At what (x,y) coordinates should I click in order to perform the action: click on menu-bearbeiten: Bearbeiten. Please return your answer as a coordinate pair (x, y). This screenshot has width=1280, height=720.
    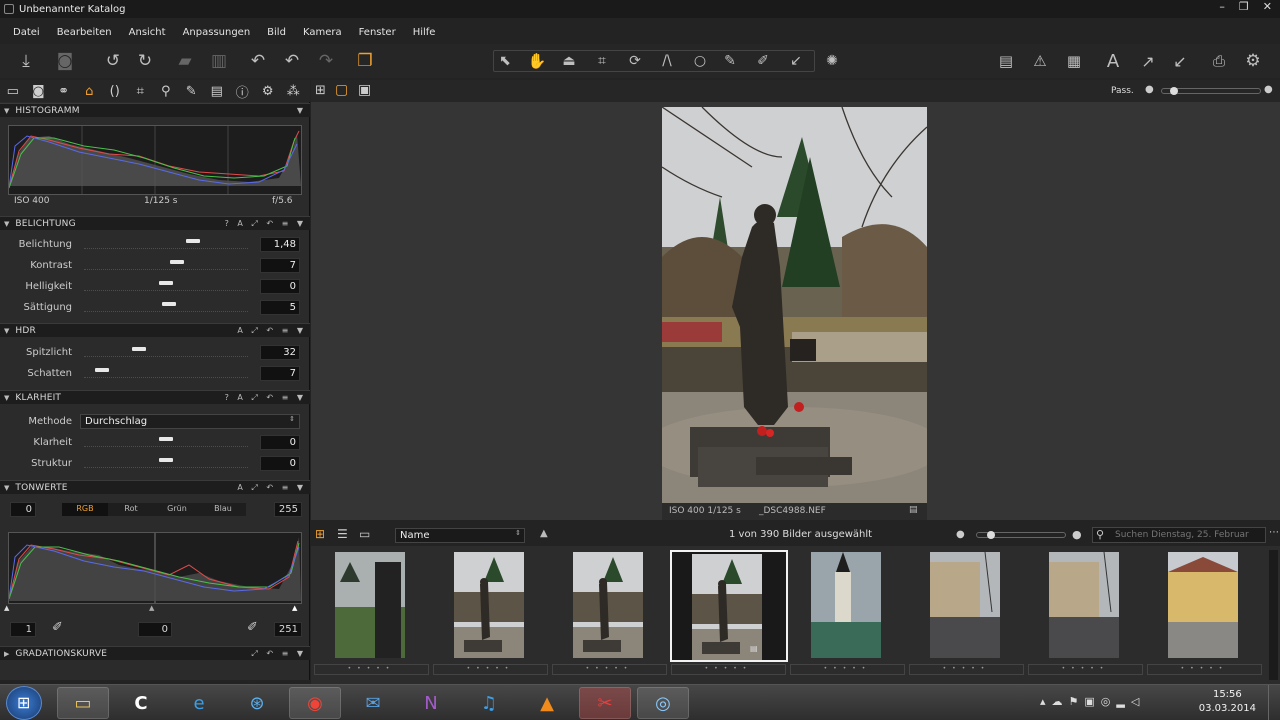
    Looking at the image, I should click on (84, 32).